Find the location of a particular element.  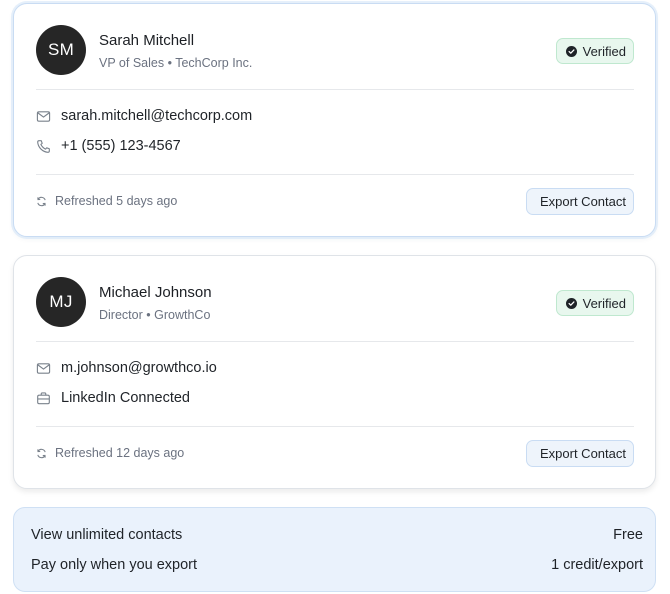

phone-row: +1 (555) 123-4567 is located at coordinates (108, 146).